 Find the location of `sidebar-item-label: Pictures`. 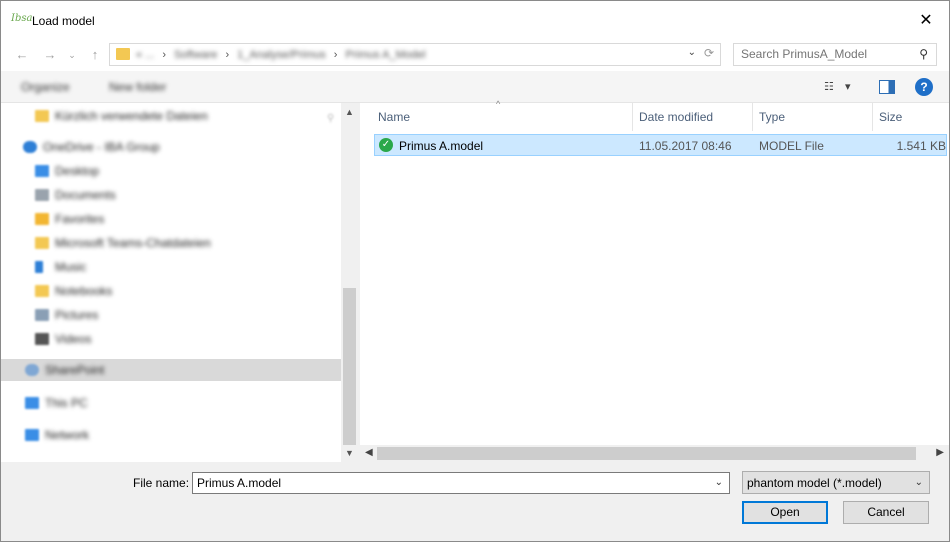

sidebar-item-label: Pictures is located at coordinates (77, 315).